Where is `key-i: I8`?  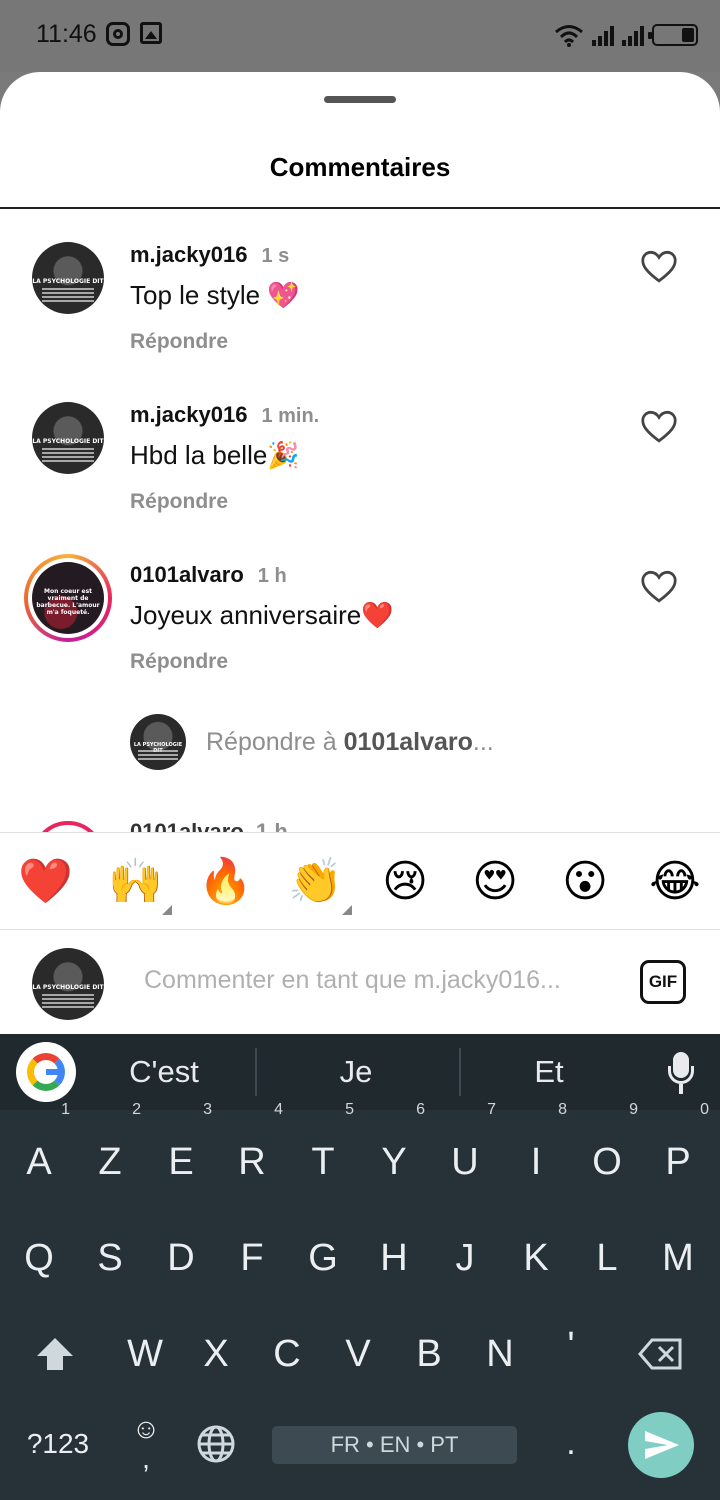
key-i: I8 is located at coordinates (536, 1152).